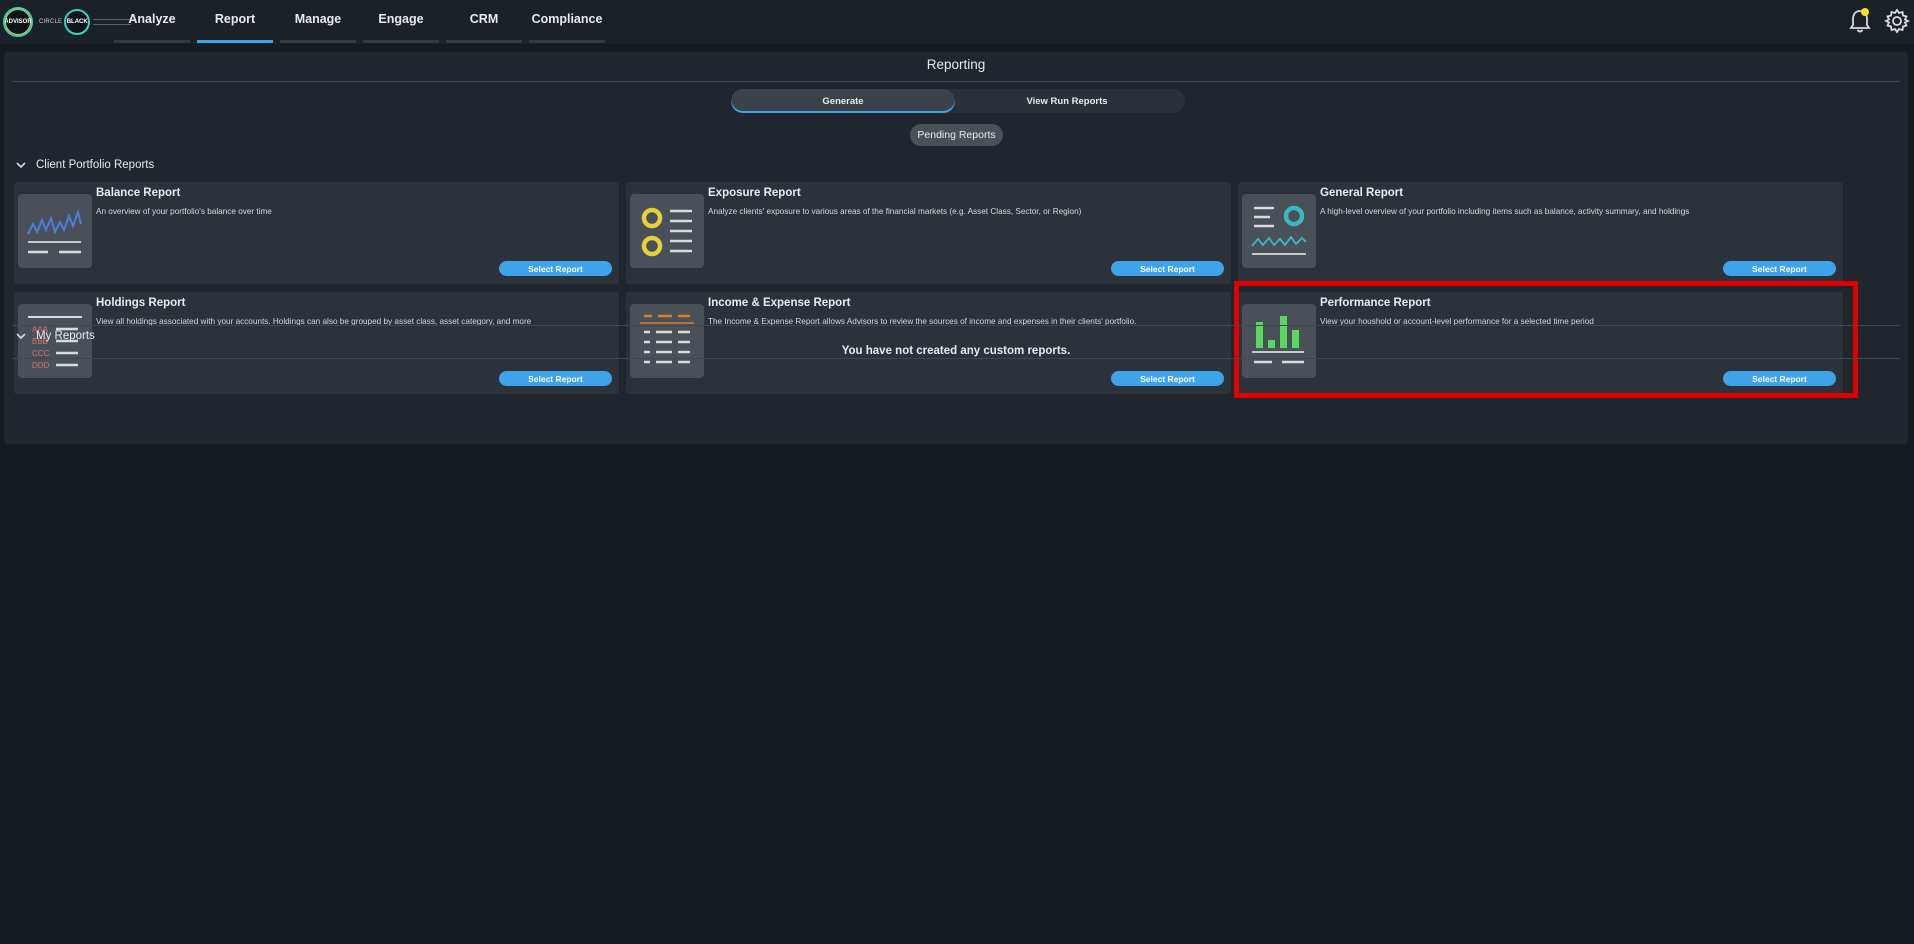 This screenshot has height=944, width=1914. Describe the element at coordinates (65, 336) in the screenshot. I see `section-label: My Reports` at that location.